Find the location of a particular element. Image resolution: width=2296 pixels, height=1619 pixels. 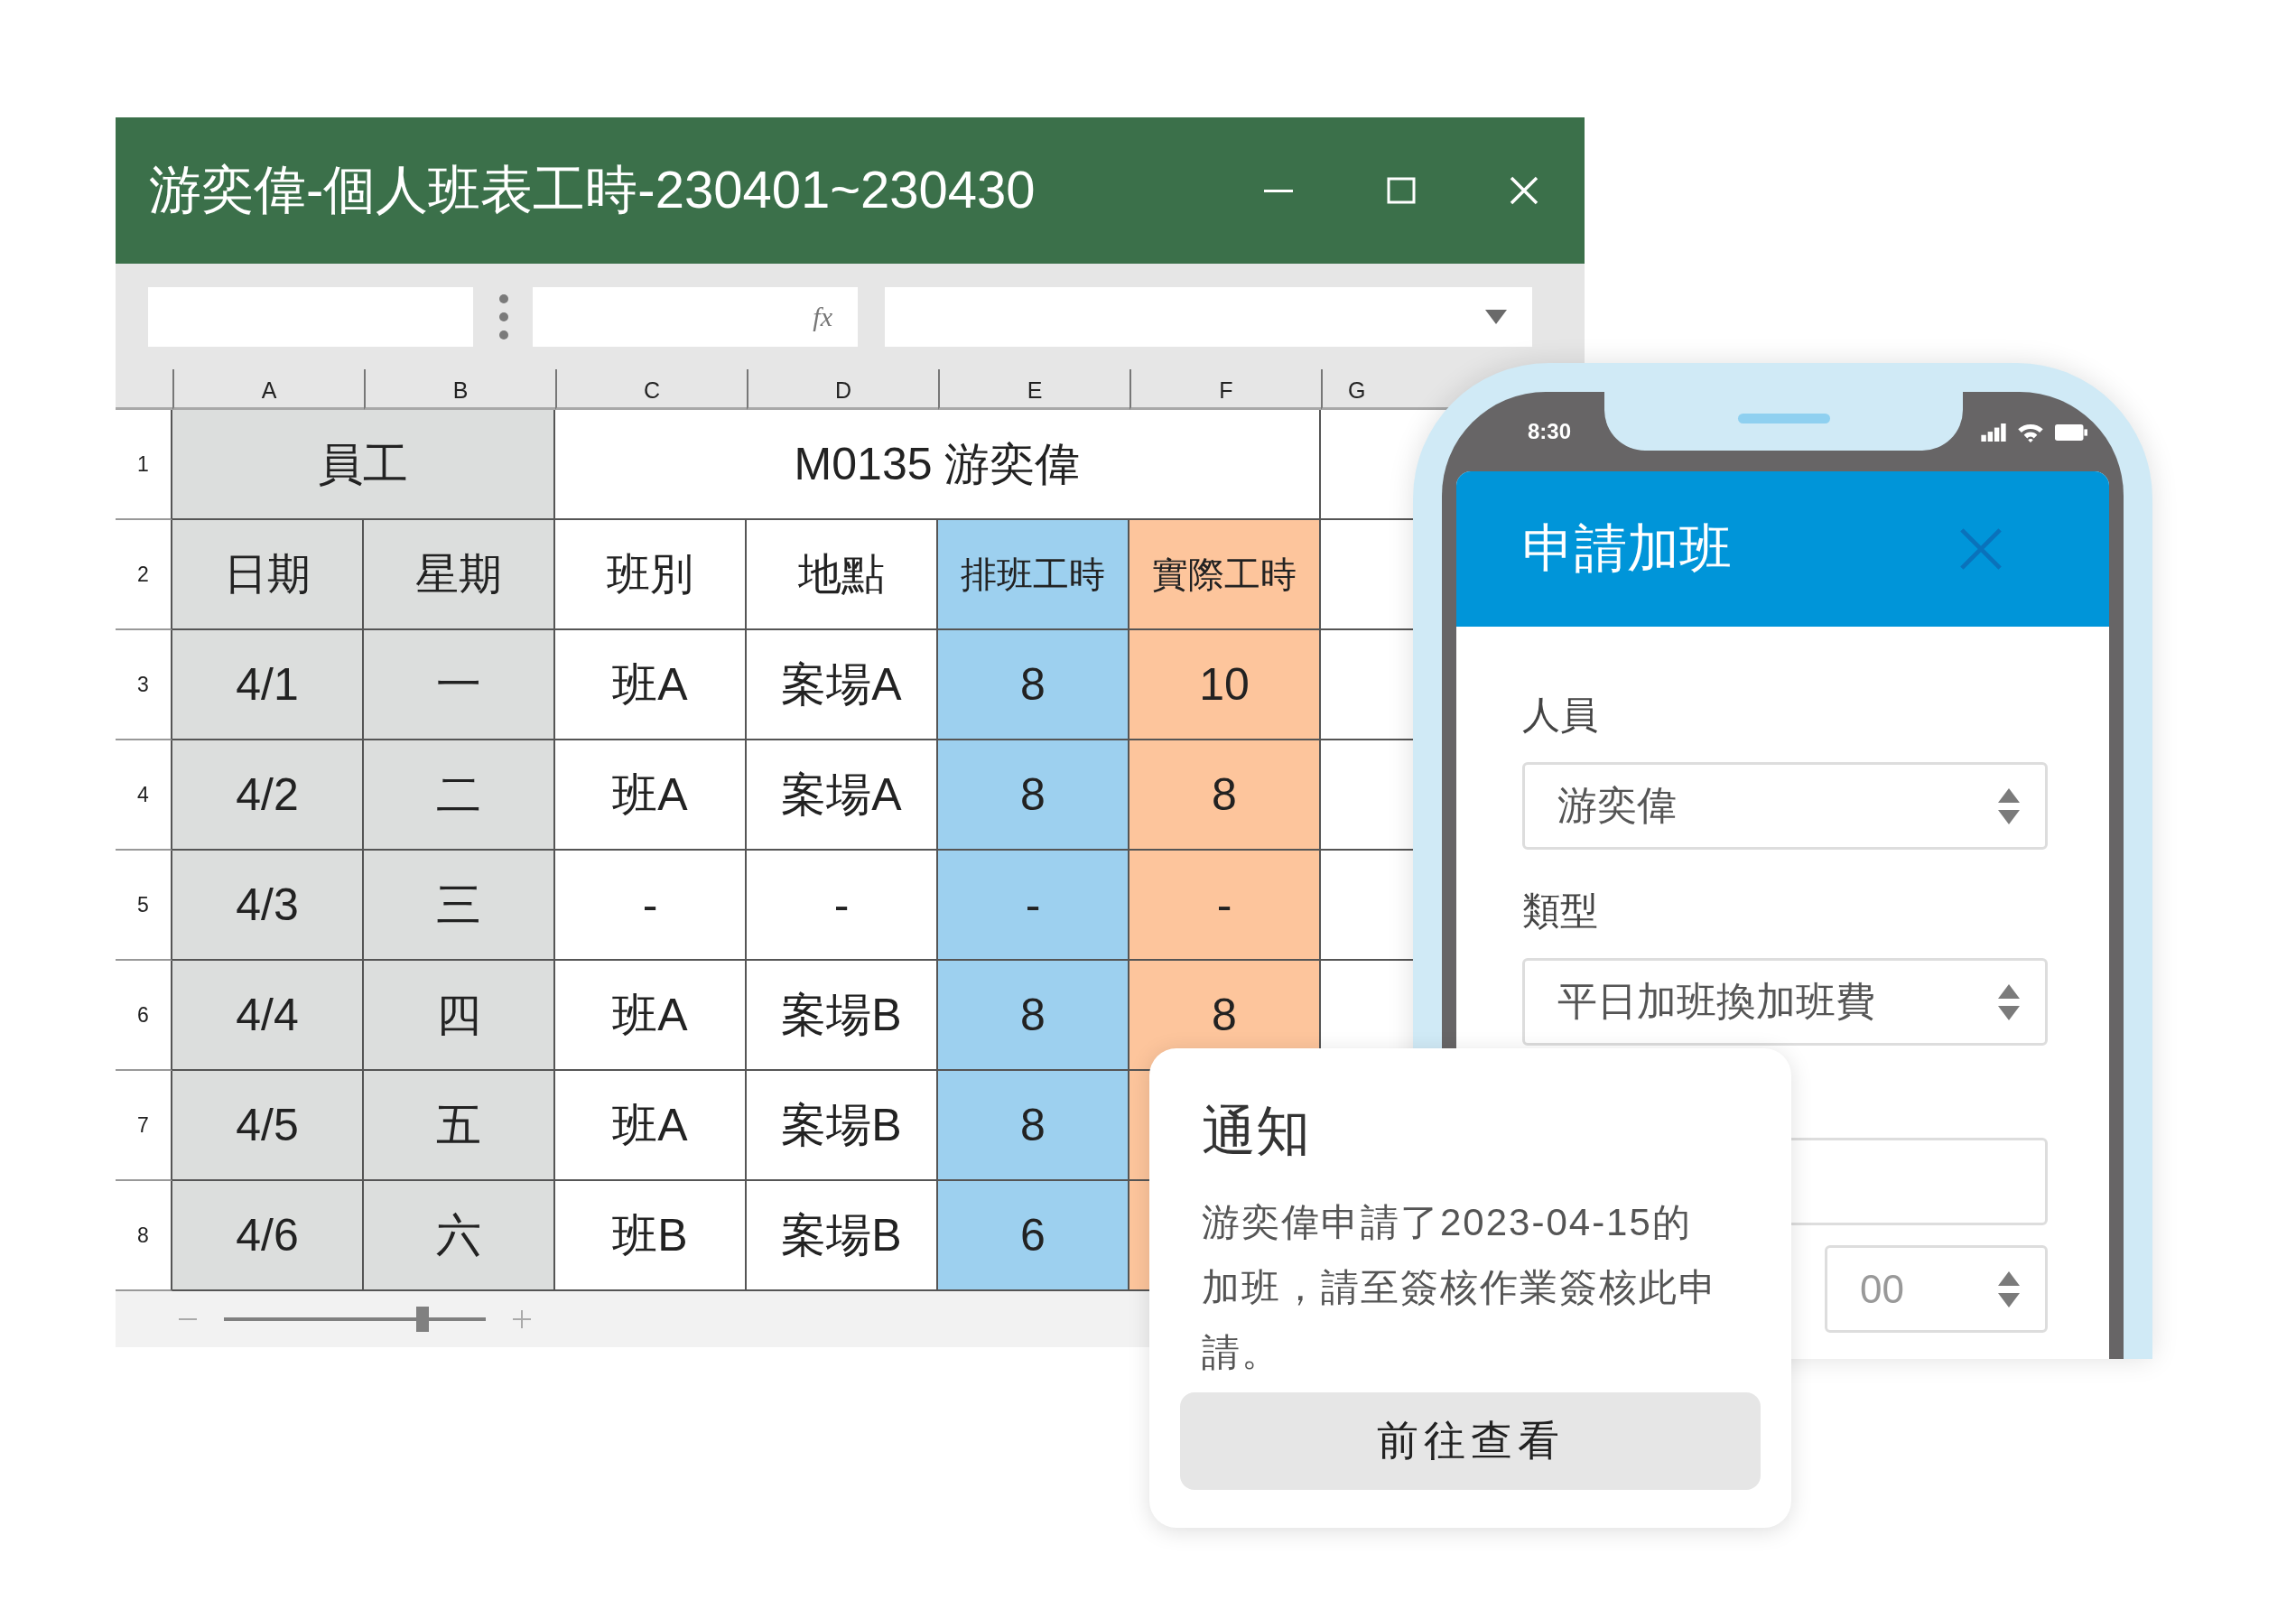

formula-field: fx is located at coordinates (695, 316).